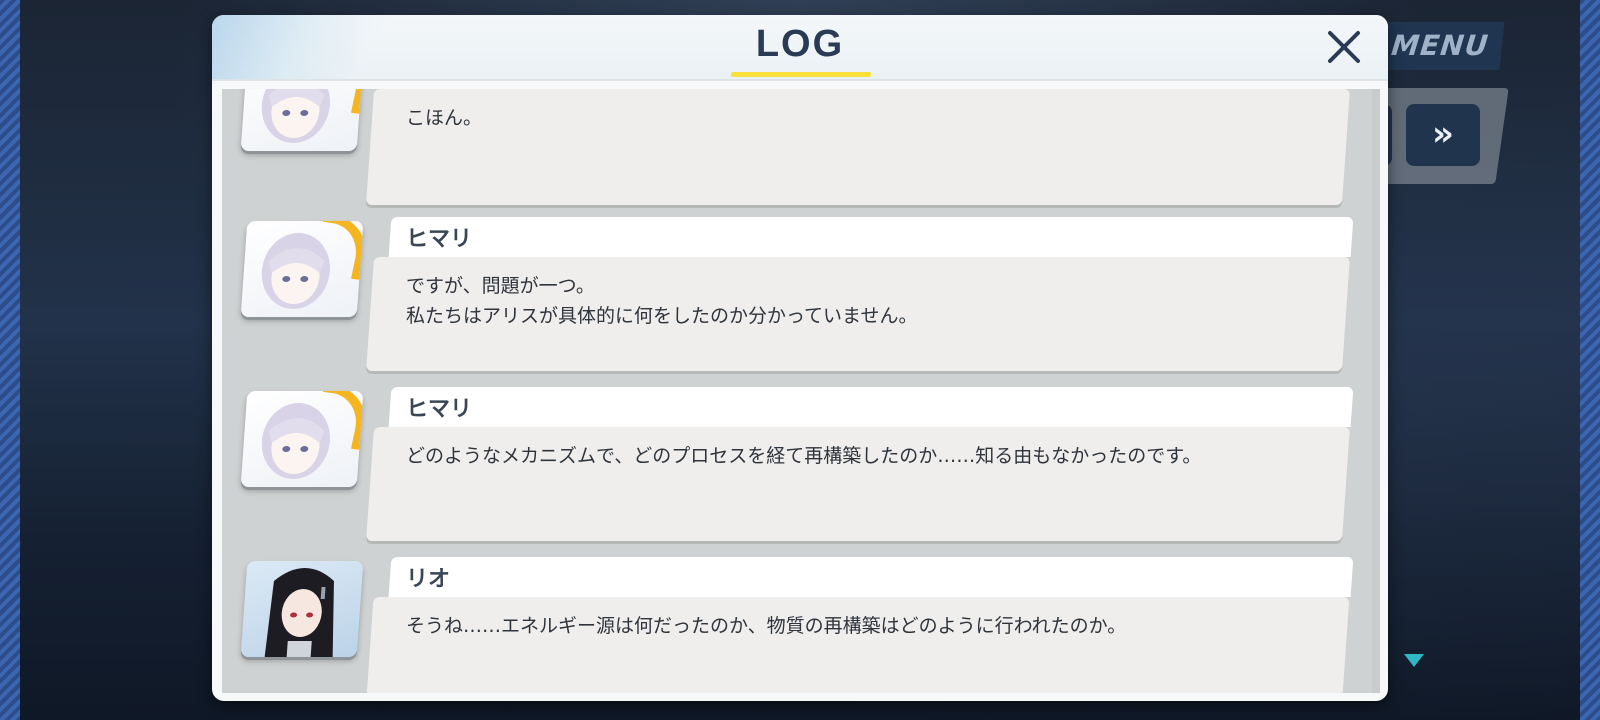 The image size is (1600, 720). What do you see at coordinates (766, 626) in the screenshot?
I see `message-text: そうね……エネルギー源は何だったのか、物質の再構築はどのように行われたのか。` at bounding box center [766, 626].